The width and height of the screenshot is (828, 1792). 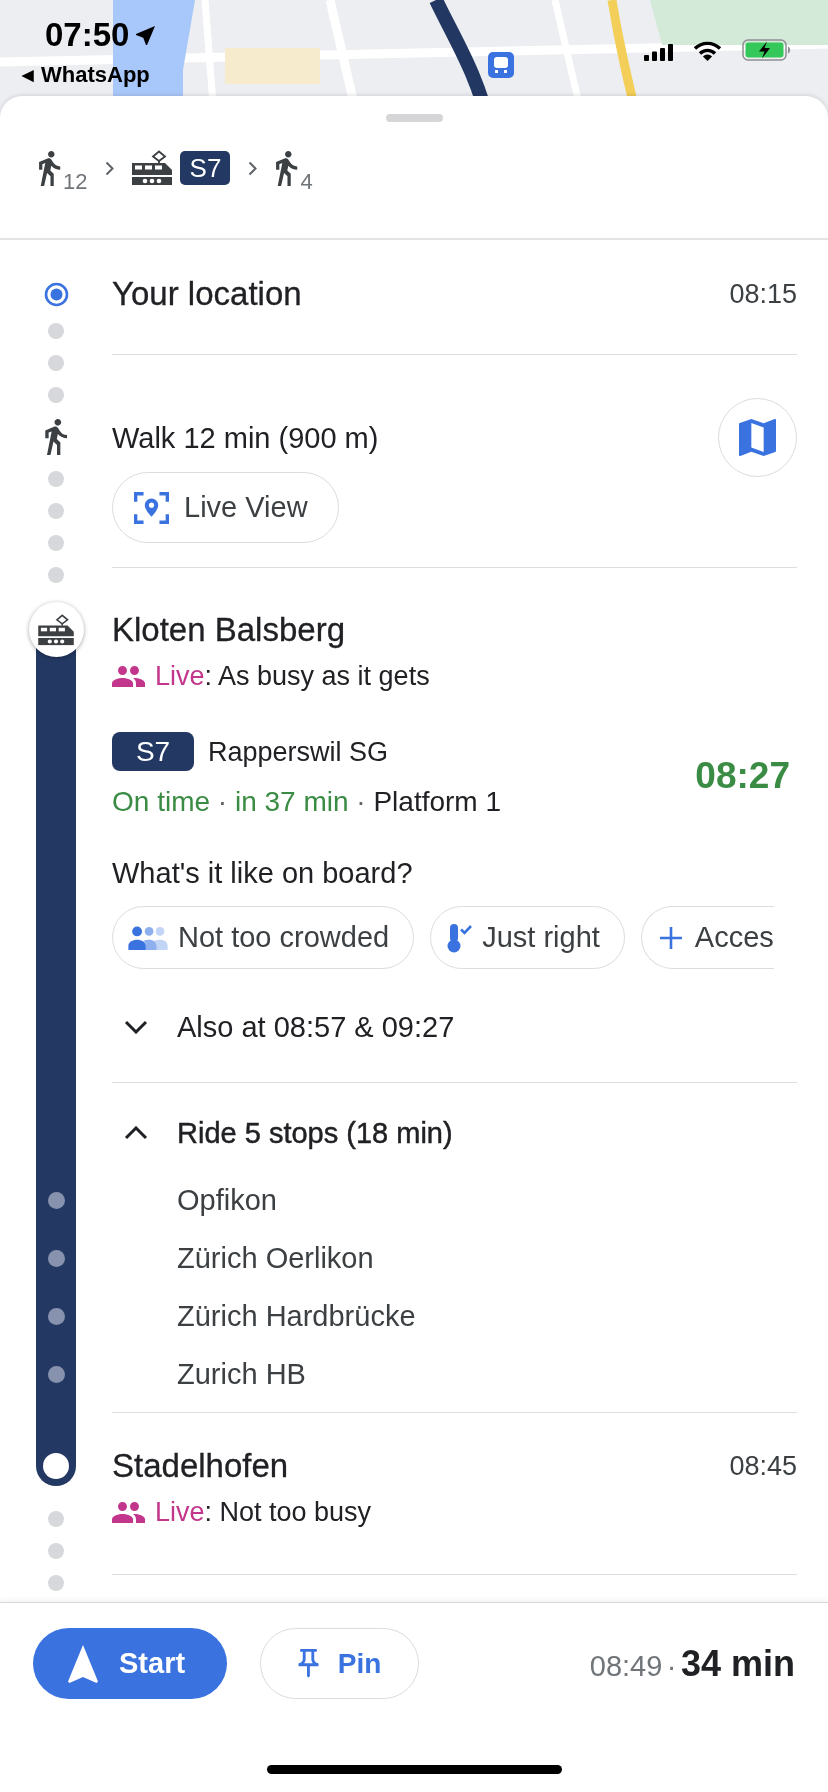 I want to click on thermometer-check-icon, so click(x=459, y=937).